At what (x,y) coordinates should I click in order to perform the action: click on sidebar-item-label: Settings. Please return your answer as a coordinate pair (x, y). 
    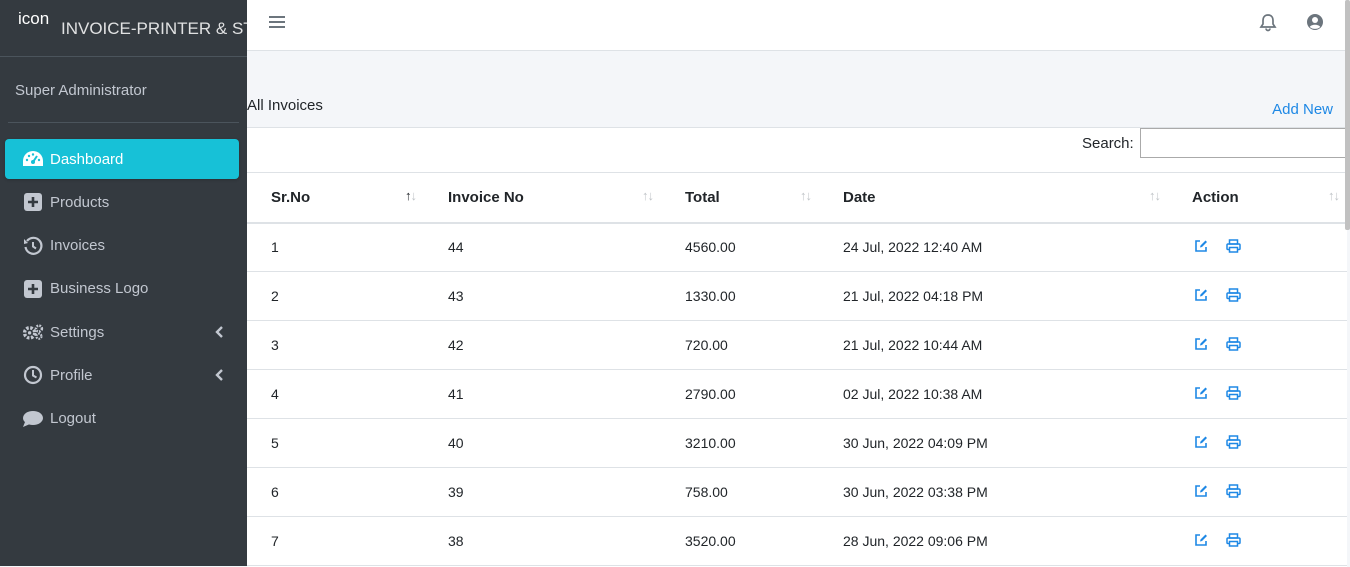
    Looking at the image, I should click on (77, 332).